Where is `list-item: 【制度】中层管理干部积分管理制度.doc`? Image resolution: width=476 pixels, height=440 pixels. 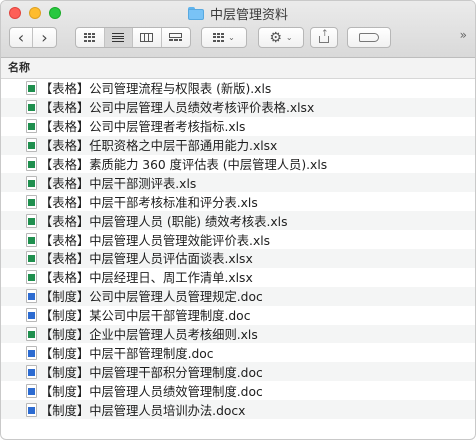
list-item: 【制度】中层管理干部积分管理制度.doc is located at coordinates (238, 372).